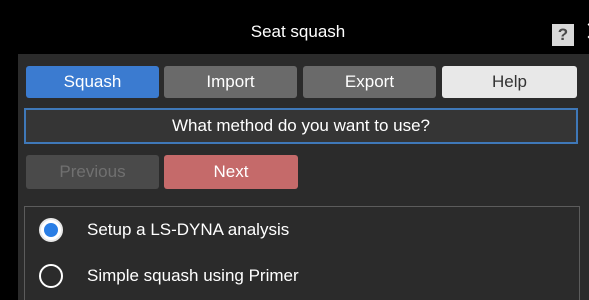 This screenshot has height=300, width=589. What do you see at coordinates (298, 31) in the screenshot?
I see `window-title: Seat squash` at bounding box center [298, 31].